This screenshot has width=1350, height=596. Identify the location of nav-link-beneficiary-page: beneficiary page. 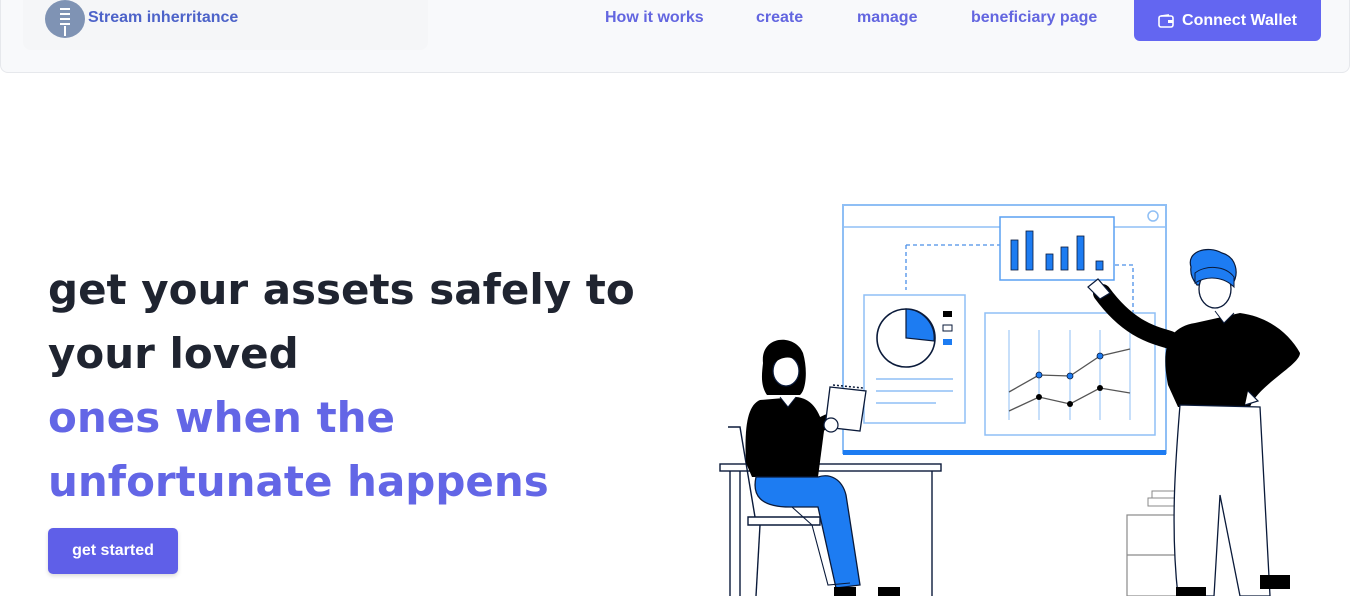
(1034, 18).